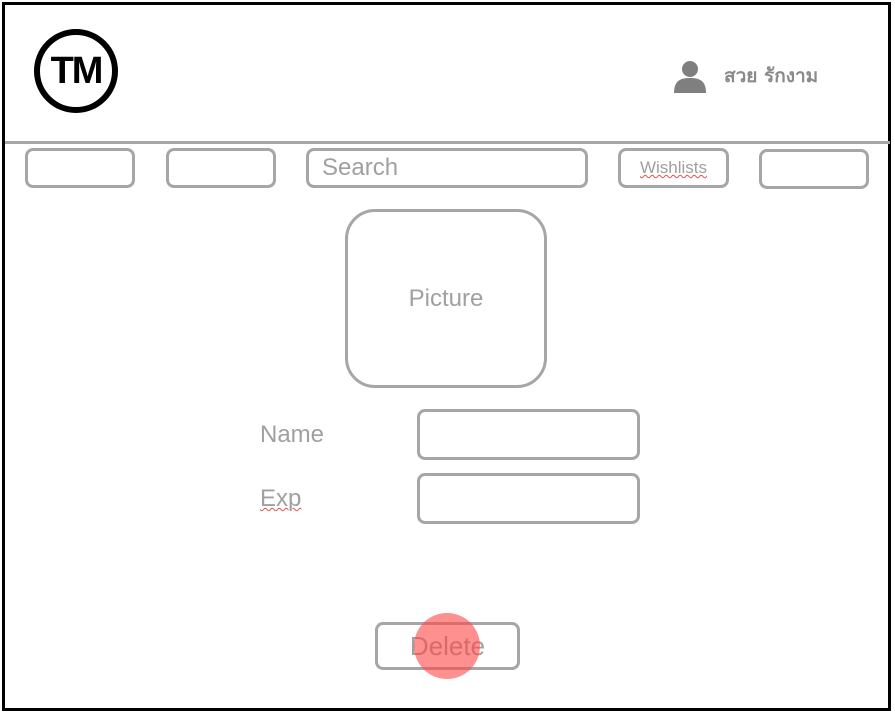 The height and width of the screenshot is (713, 895). I want to click on item-picture: Picture, so click(446, 298).